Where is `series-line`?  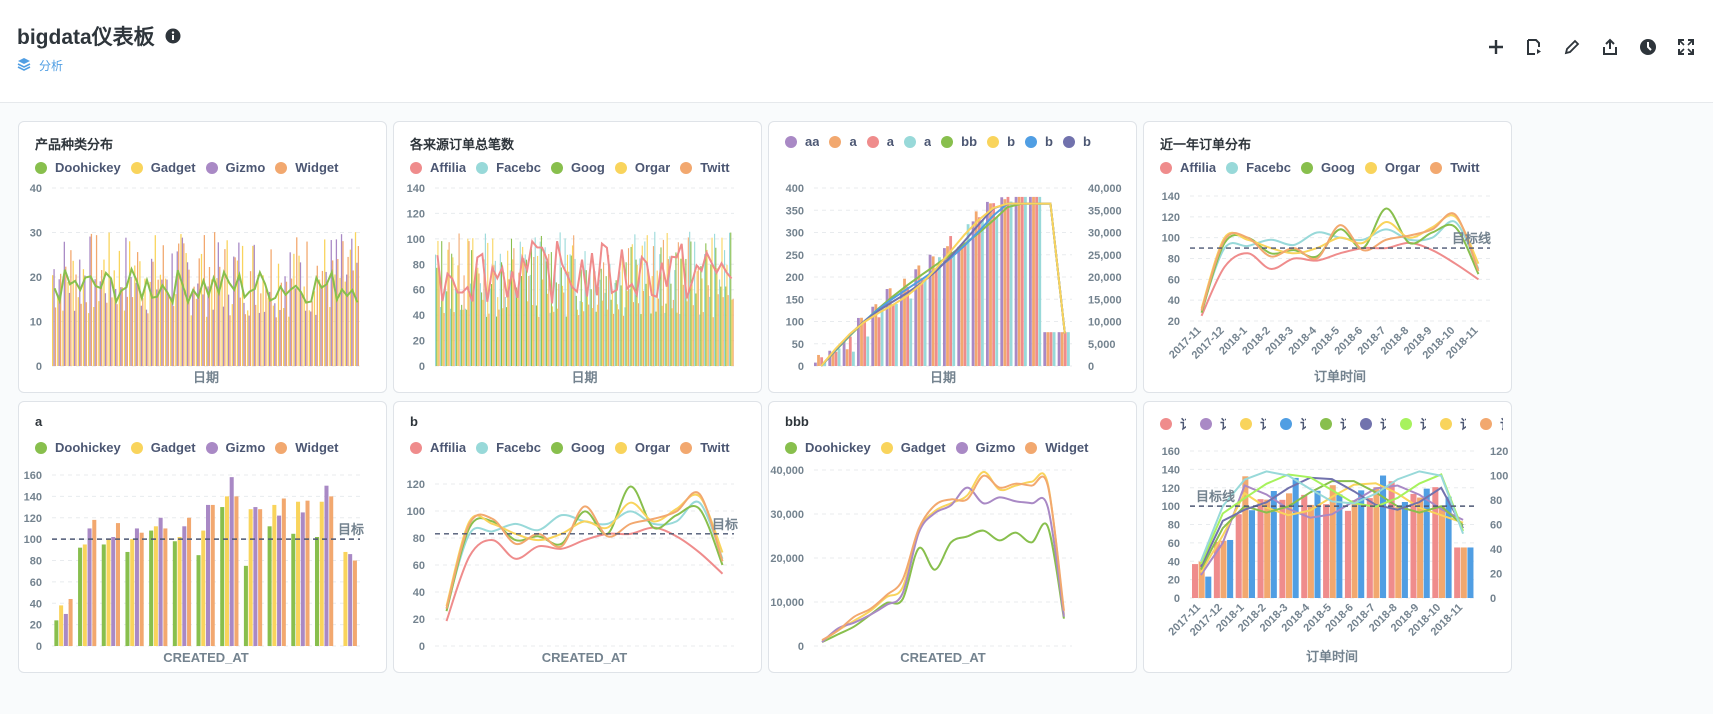 series-line is located at coordinates (943, 582).